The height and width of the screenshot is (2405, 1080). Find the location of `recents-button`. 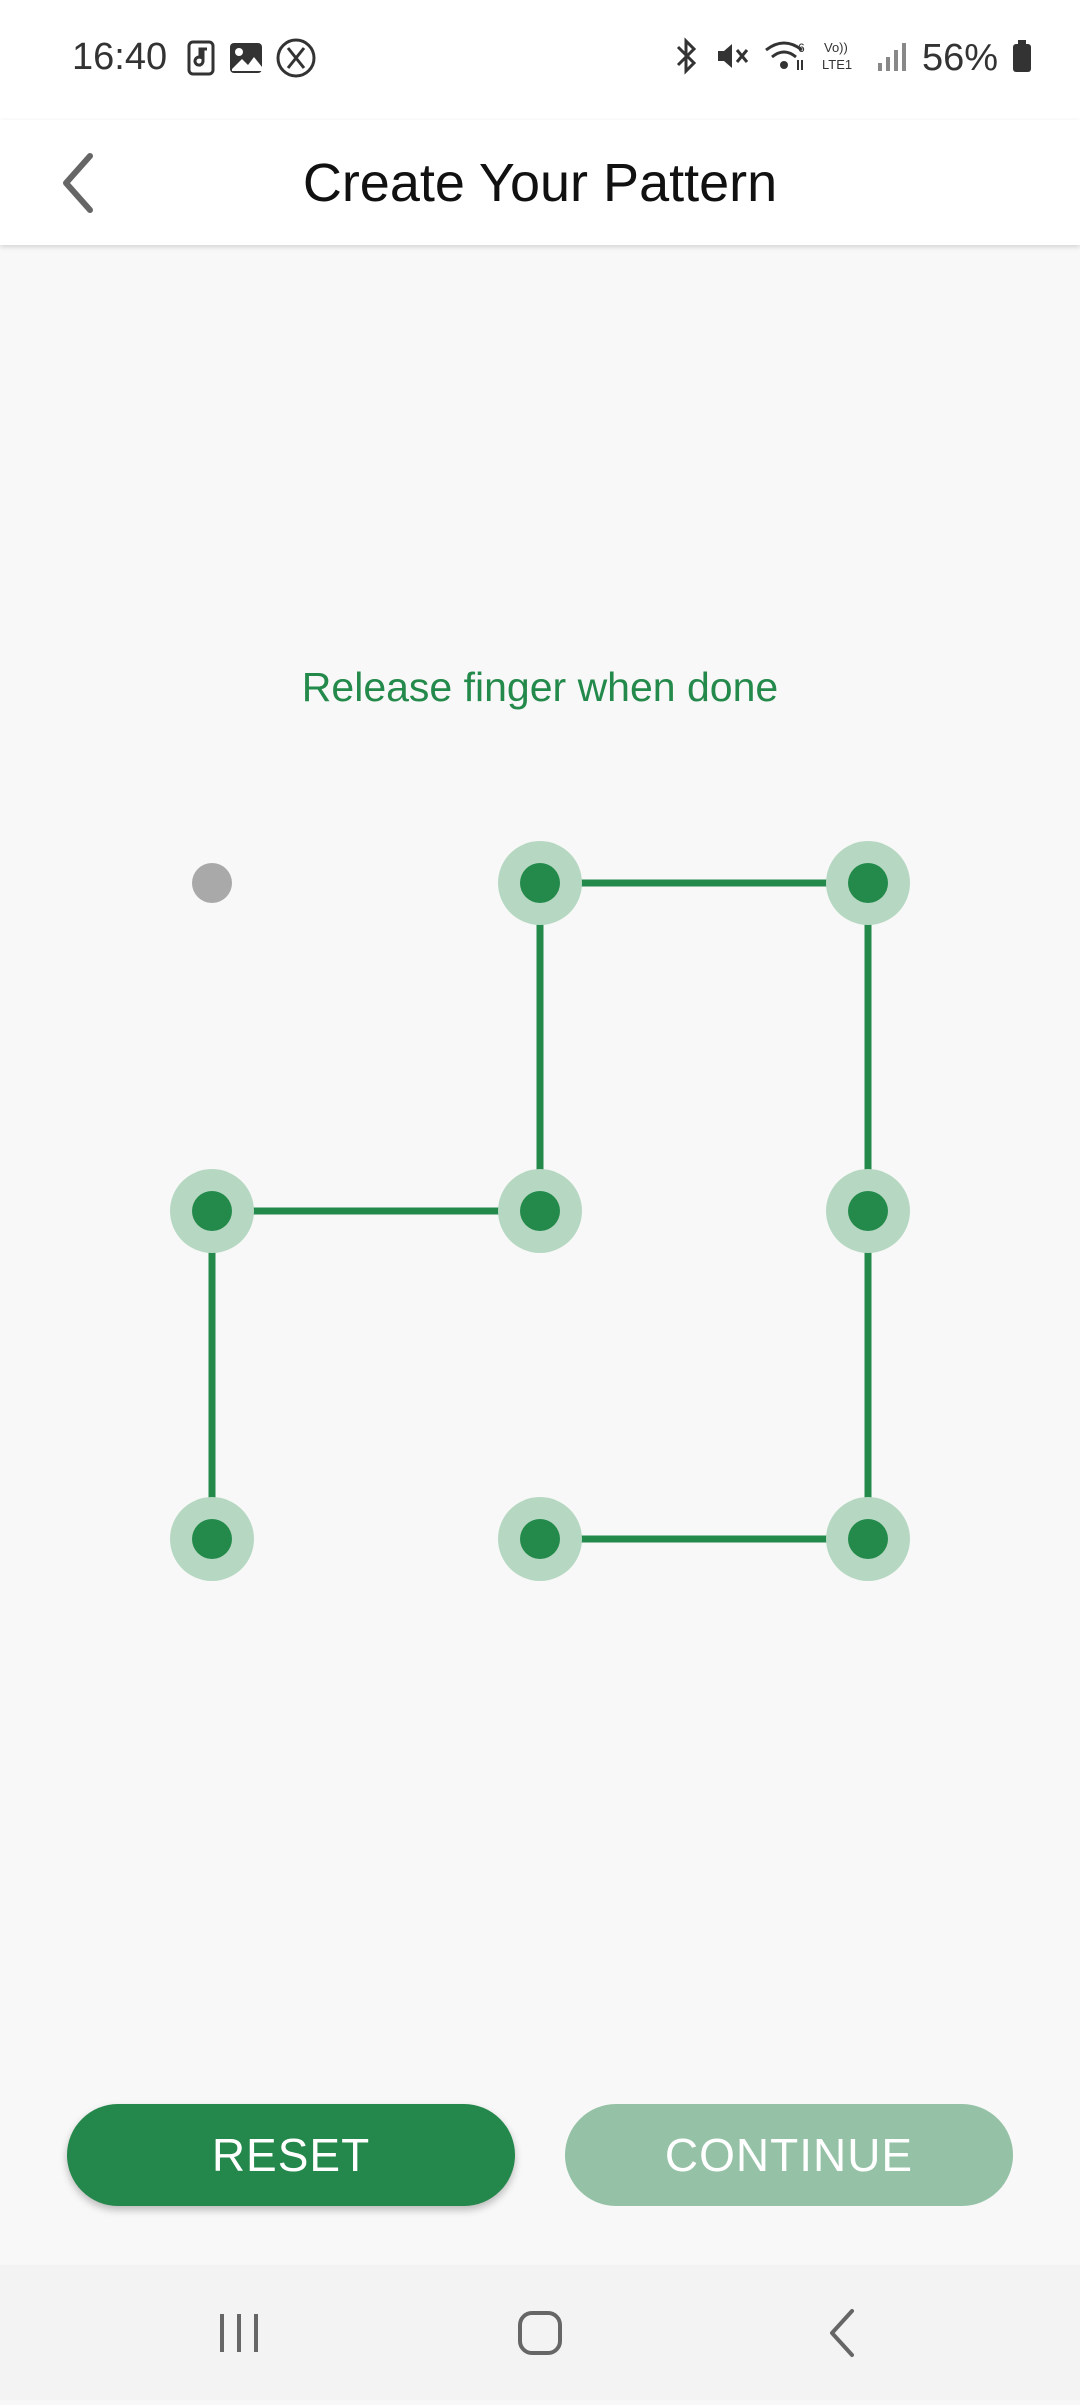

recents-button is located at coordinates (239, 2333).